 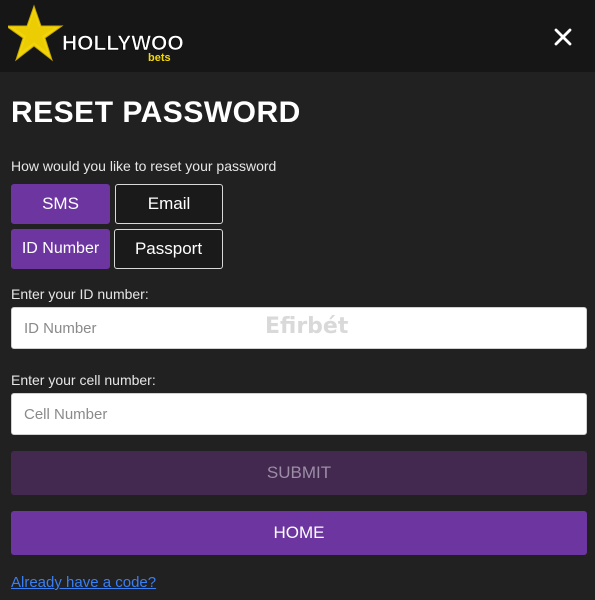 I want to click on page-title: RESET PASSWORD, so click(x=156, y=112).